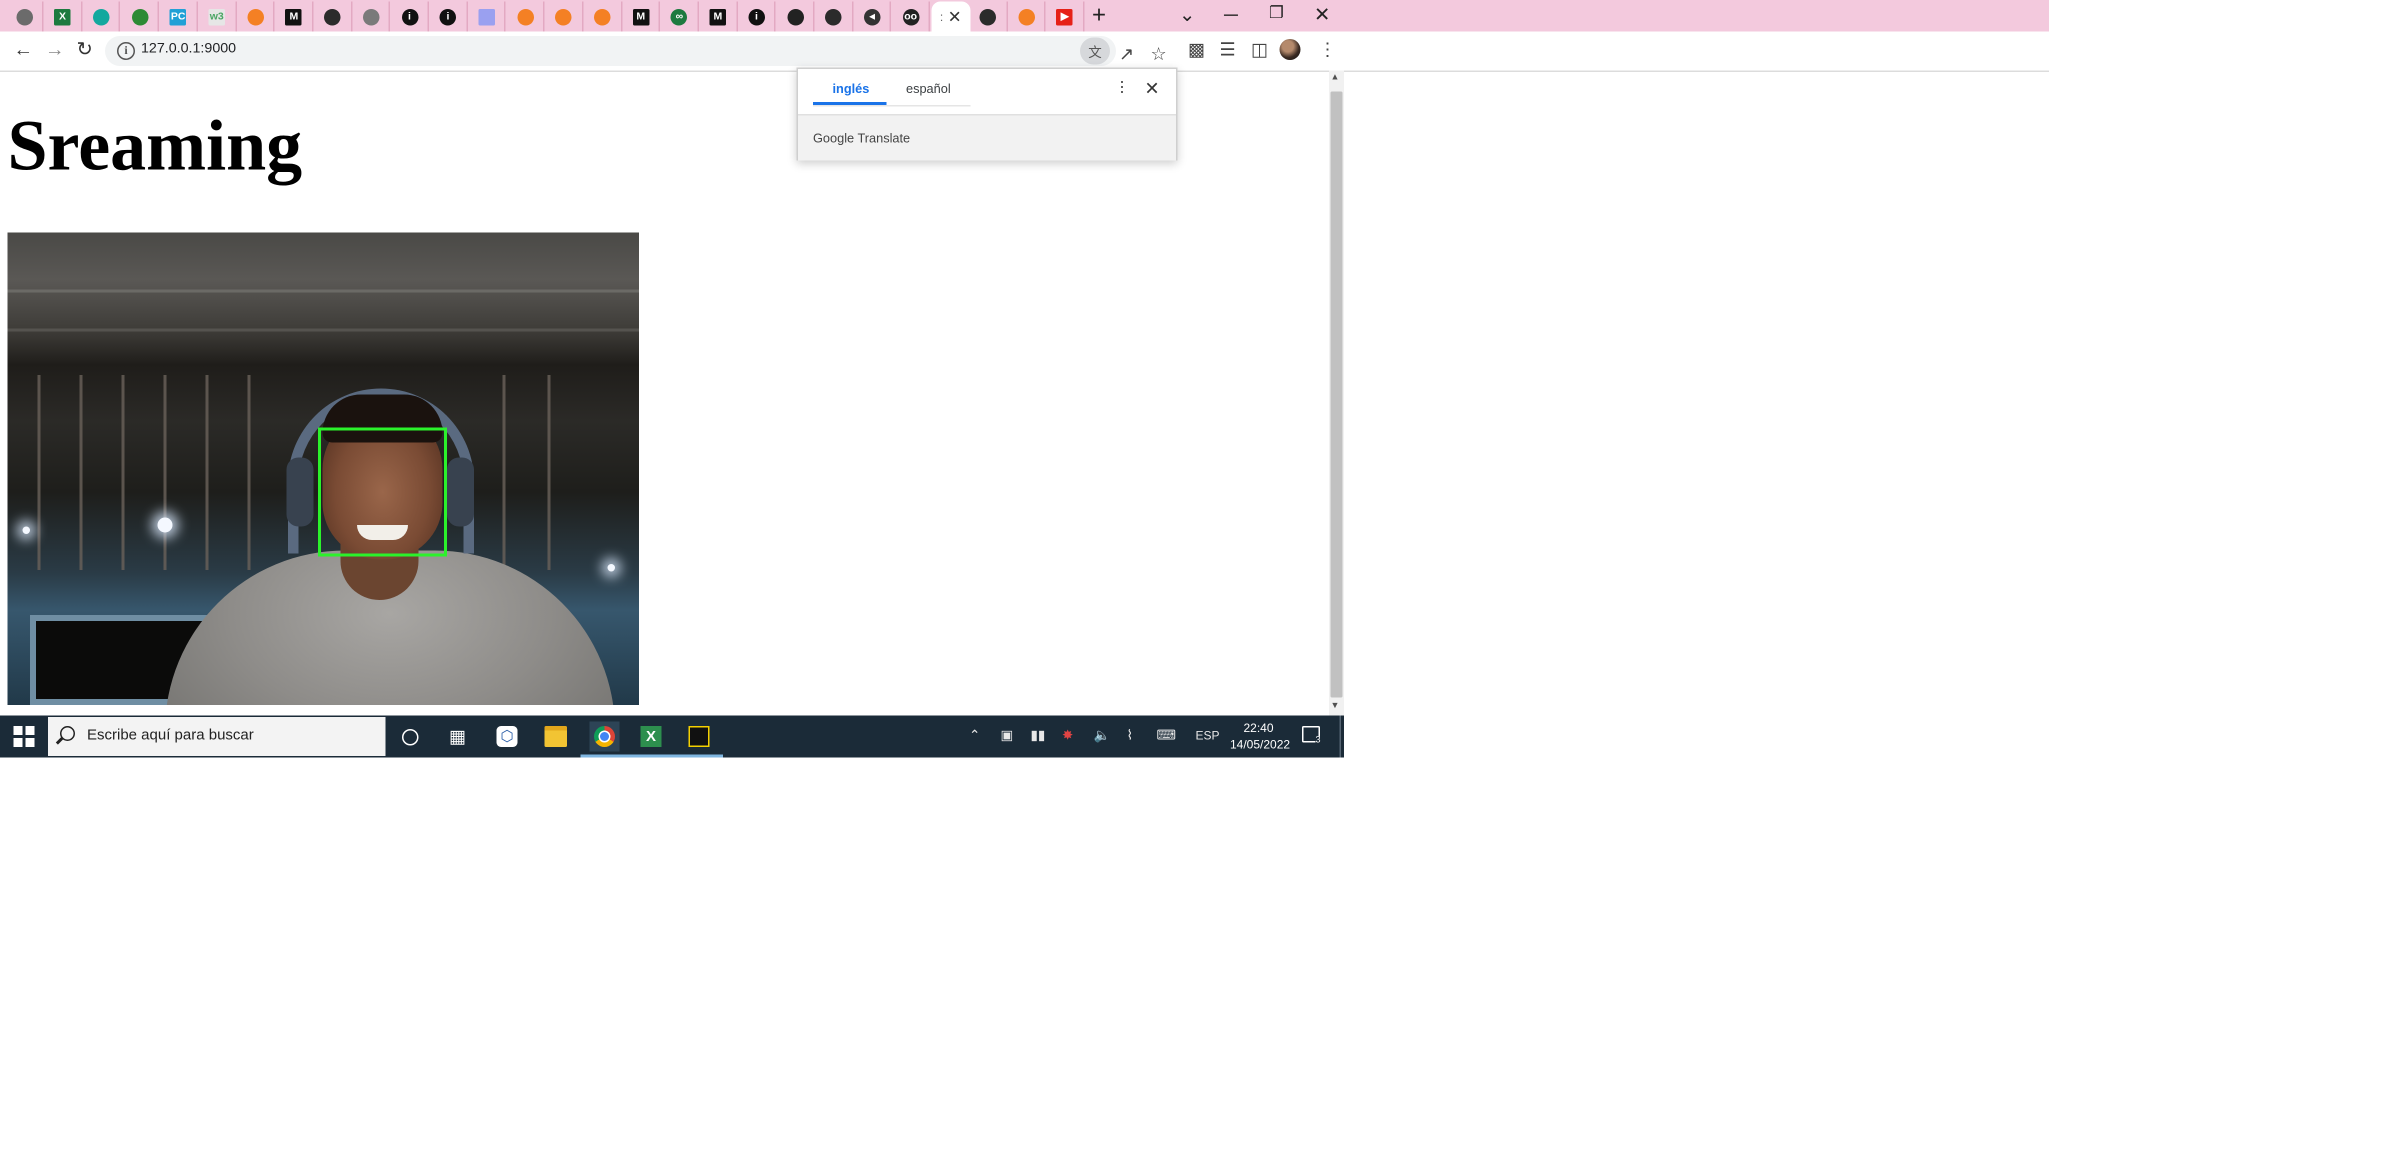 The height and width of the screenshot is (1166, 2388). I want to click on kebab-menu-icon: ⋮, so click(1328, 49).